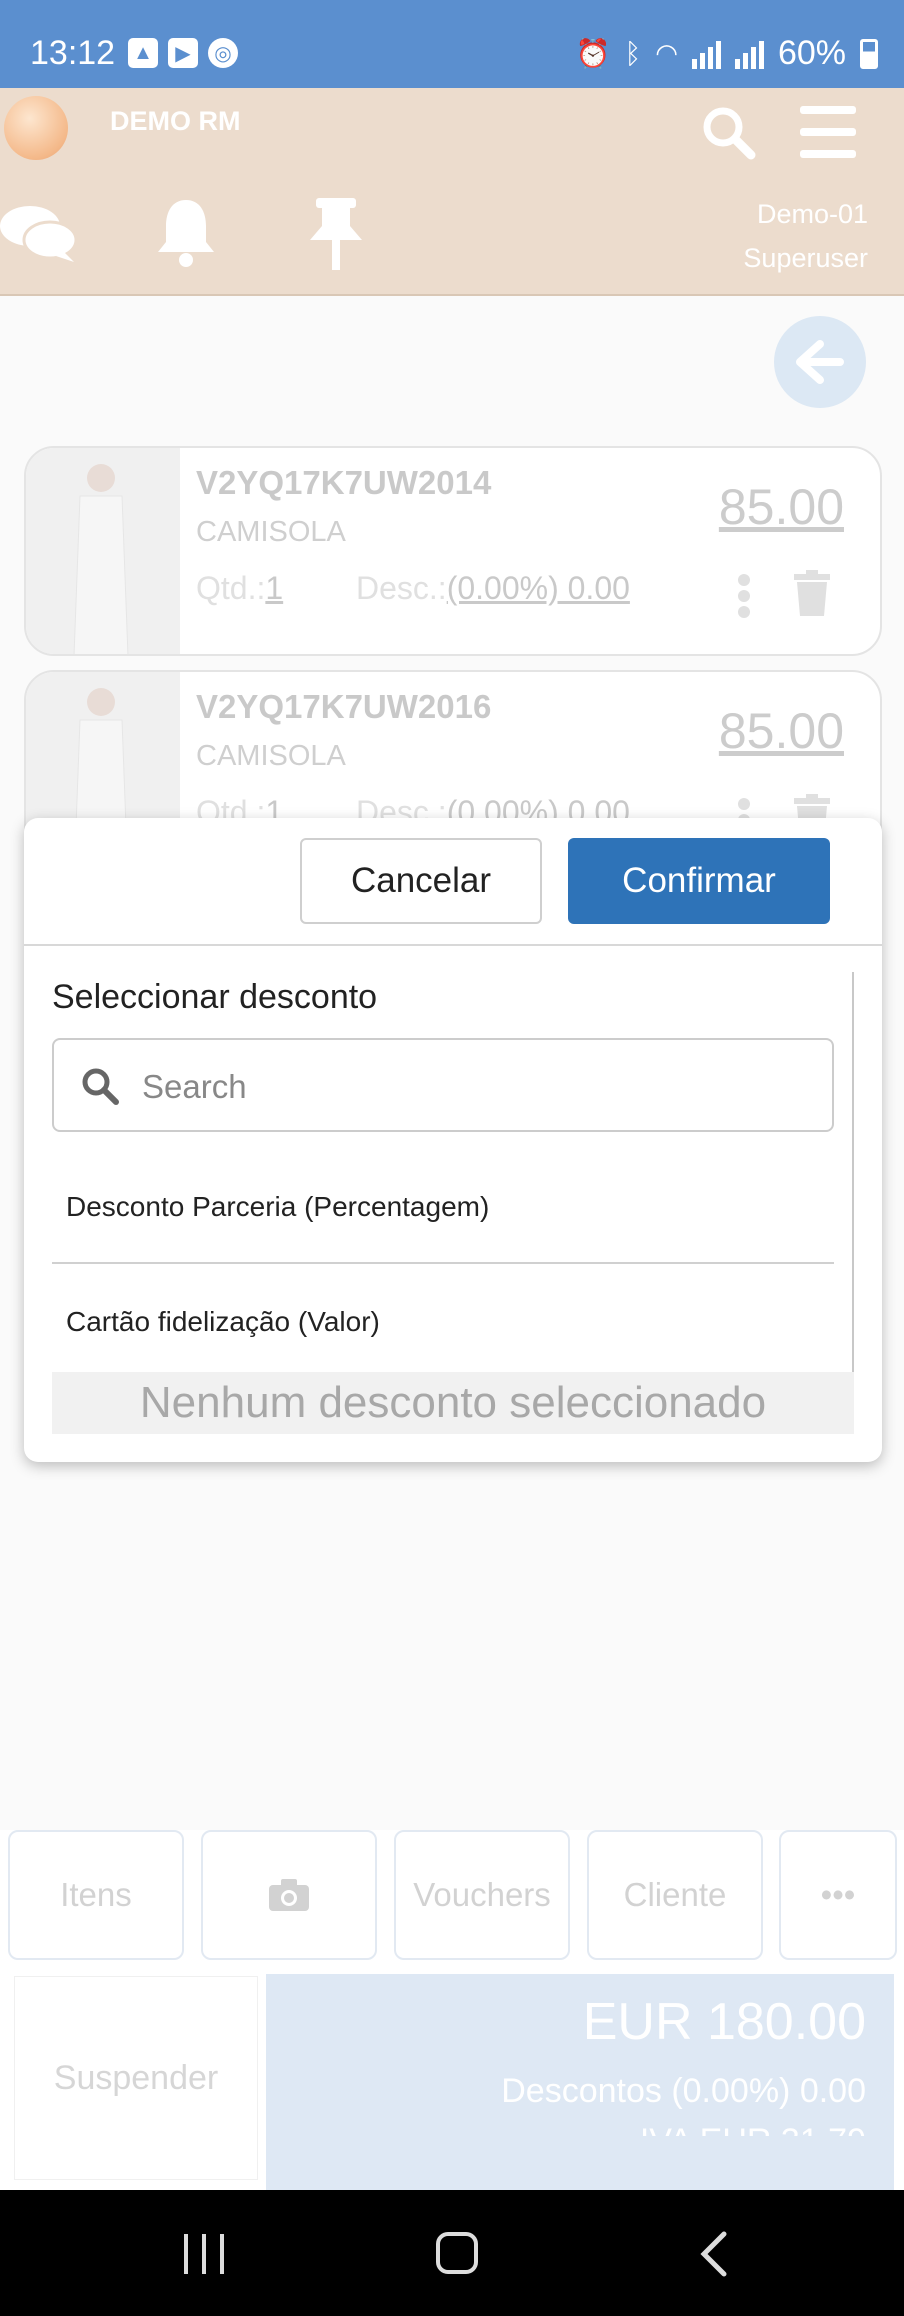 The width and height of the screenshot is (904, 2316). I want to click on wifi-icon: ◠, so click(666, 53).